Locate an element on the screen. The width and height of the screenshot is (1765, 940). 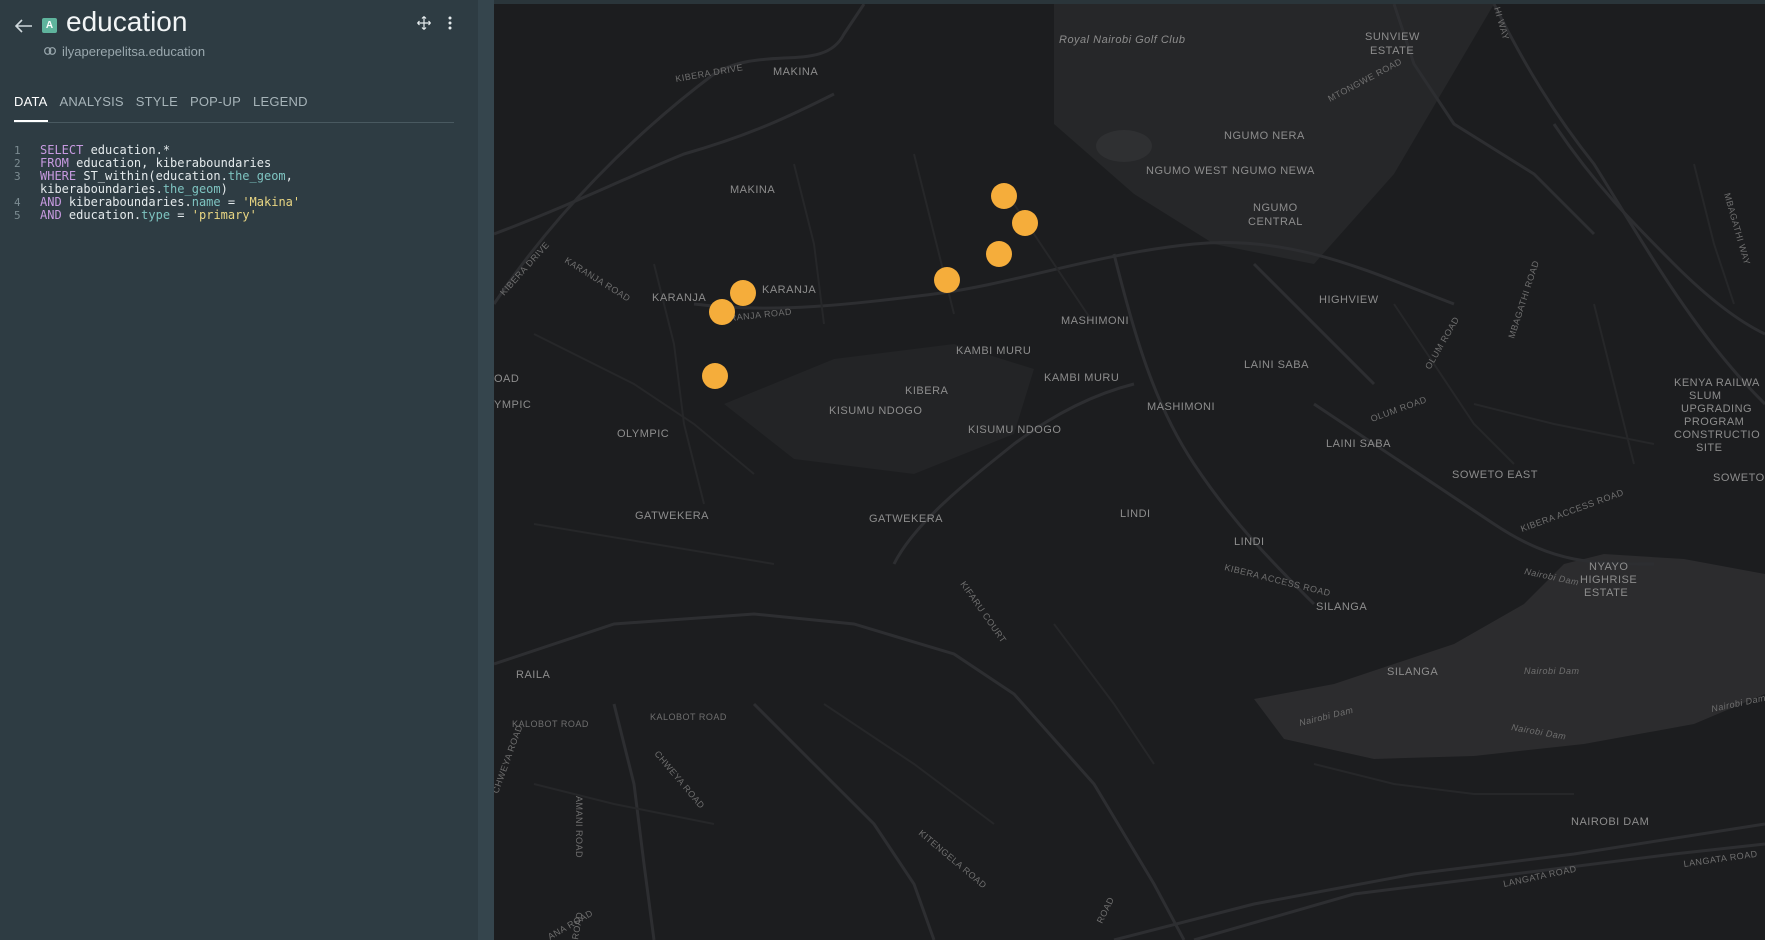
map-label: MBAGATHI ROAD is located at coordinates (1523, 299).